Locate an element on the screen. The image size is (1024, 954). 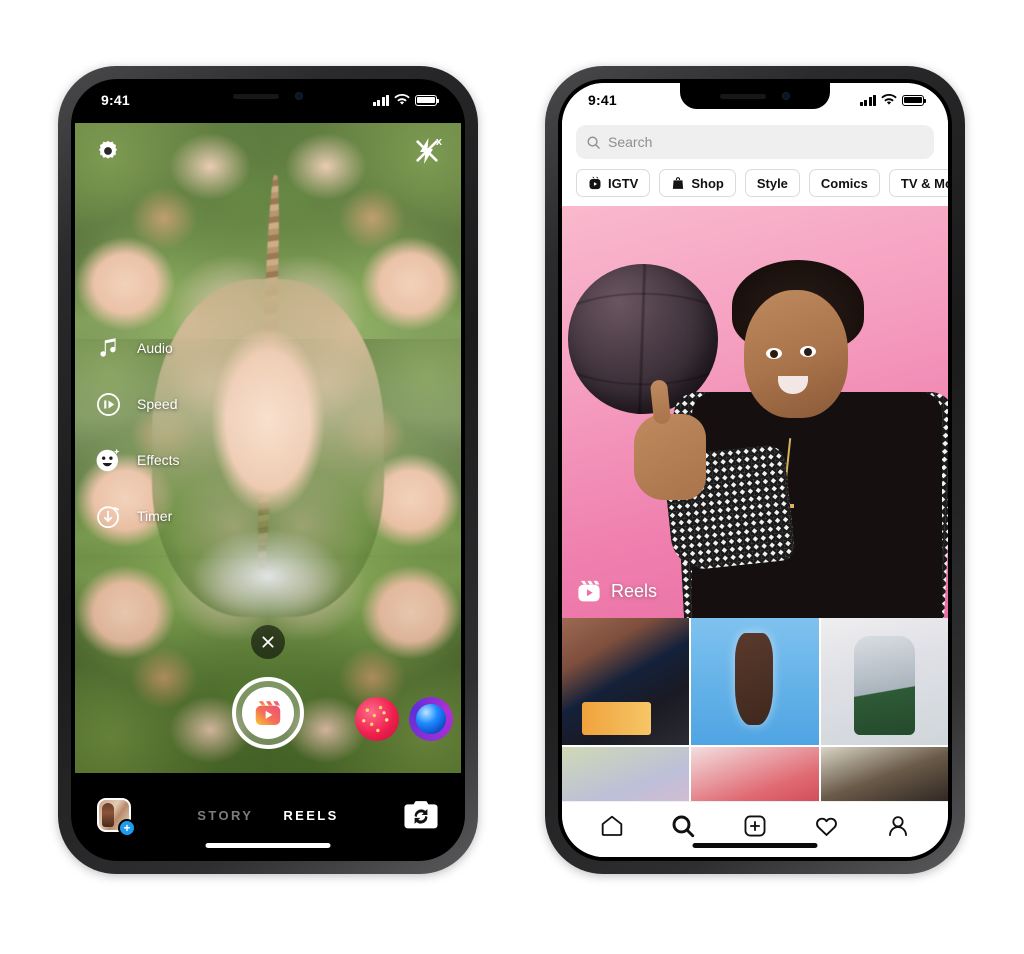
chip-label: Comics is located at coordinates (844, 183).